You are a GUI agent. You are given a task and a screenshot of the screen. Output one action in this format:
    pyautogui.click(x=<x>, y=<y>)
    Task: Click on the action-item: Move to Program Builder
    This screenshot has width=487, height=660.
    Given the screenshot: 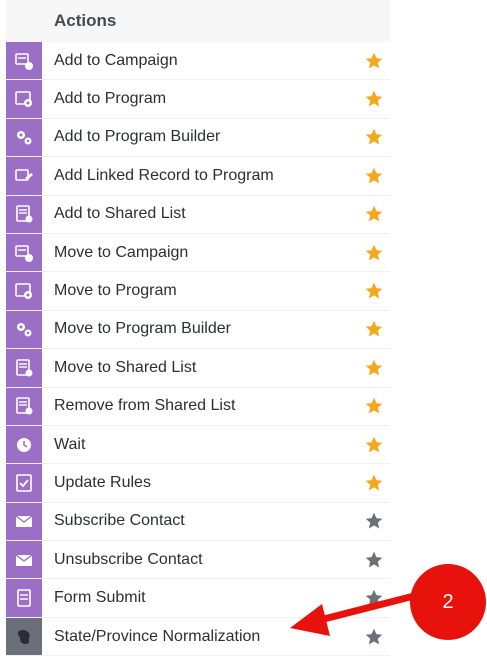 What is the action you would take?
    pyautogui.click(x=198, y=330)
    